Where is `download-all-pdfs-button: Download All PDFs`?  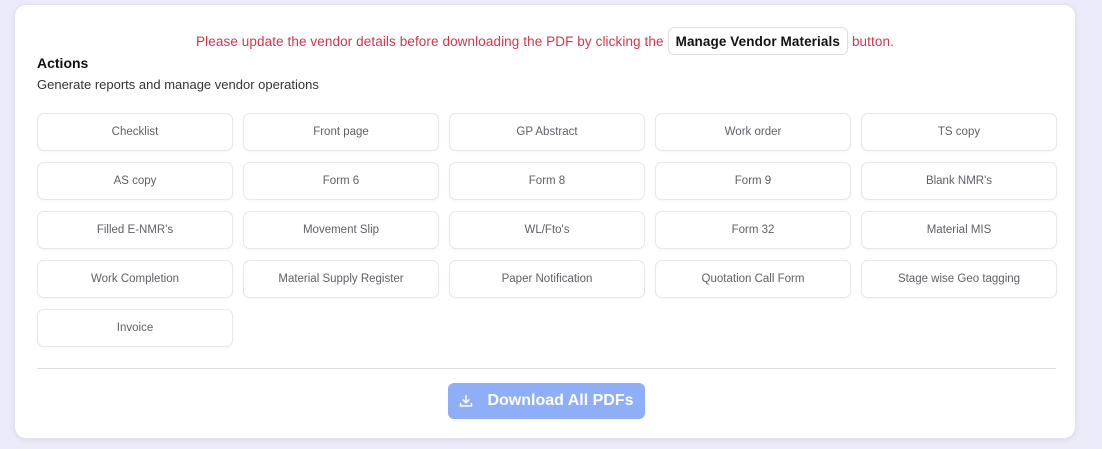 download-all-pdfs-button: Download All PDFs is located at coordinates (546, 401).